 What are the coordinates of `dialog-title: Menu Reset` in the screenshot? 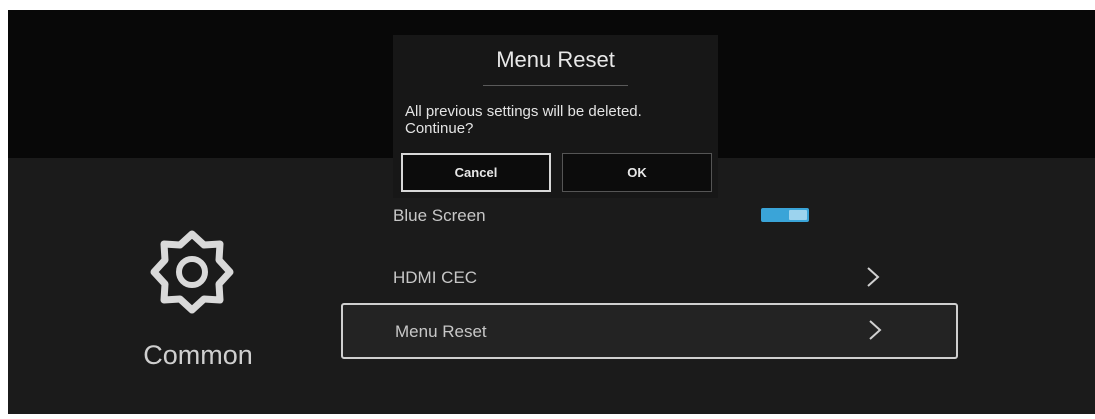 It's located at (555, 59).